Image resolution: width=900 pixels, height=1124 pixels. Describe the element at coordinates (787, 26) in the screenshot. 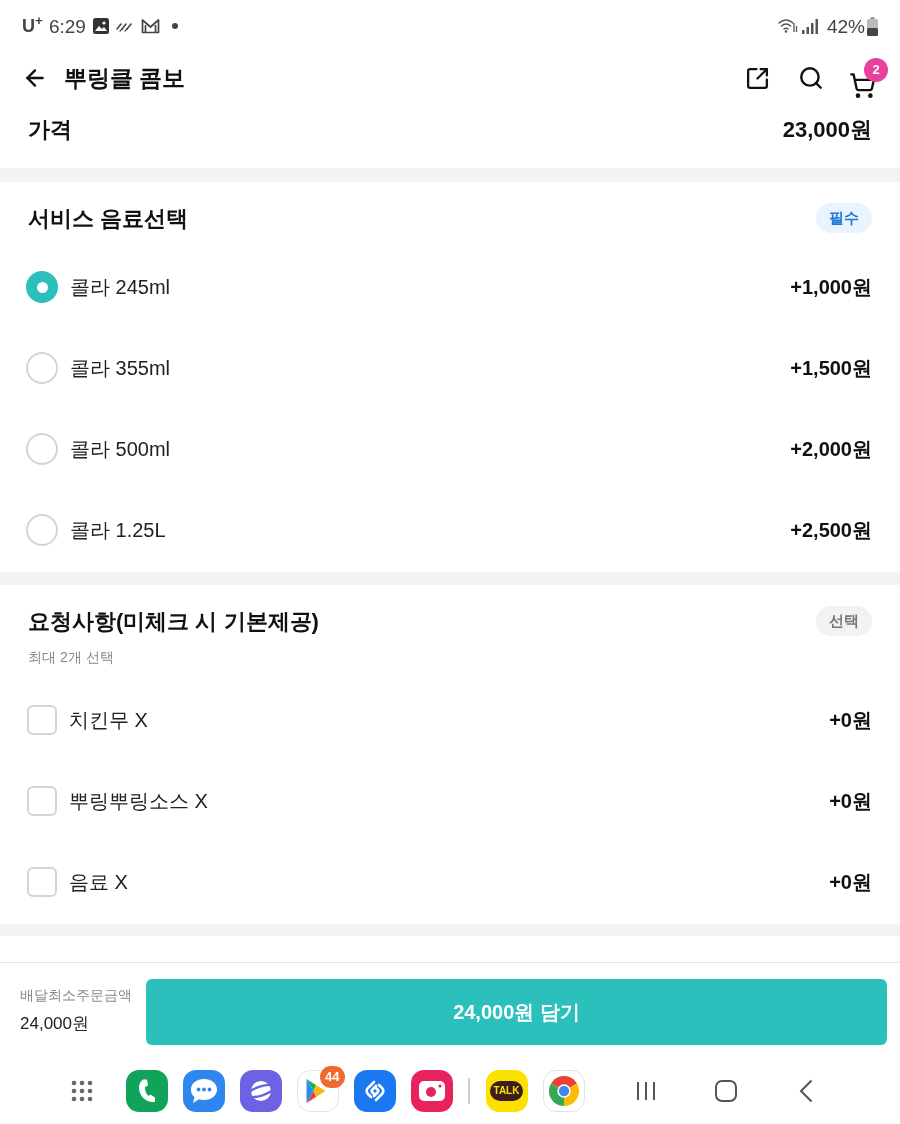

I see `wifi-icon` at that location.